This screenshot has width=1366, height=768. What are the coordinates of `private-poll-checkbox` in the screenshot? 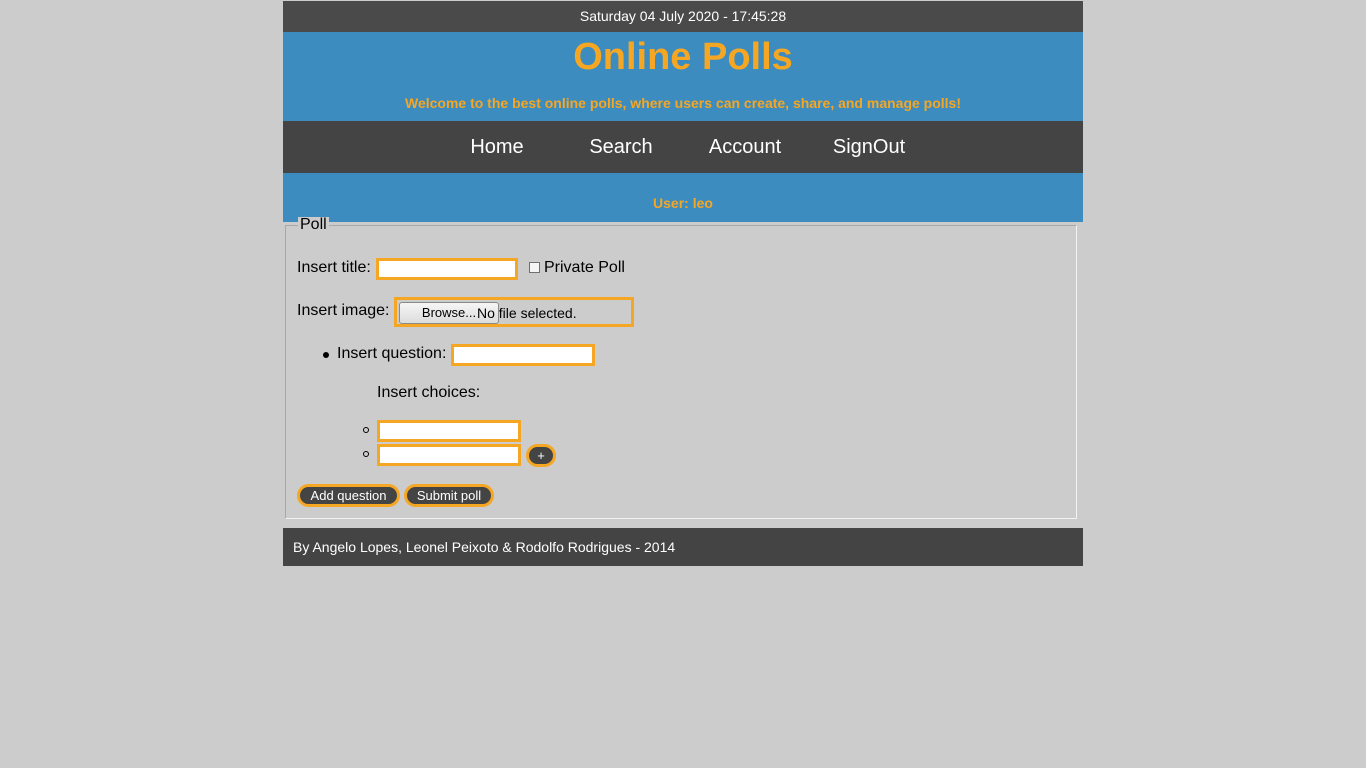 It's located at (534, 267).